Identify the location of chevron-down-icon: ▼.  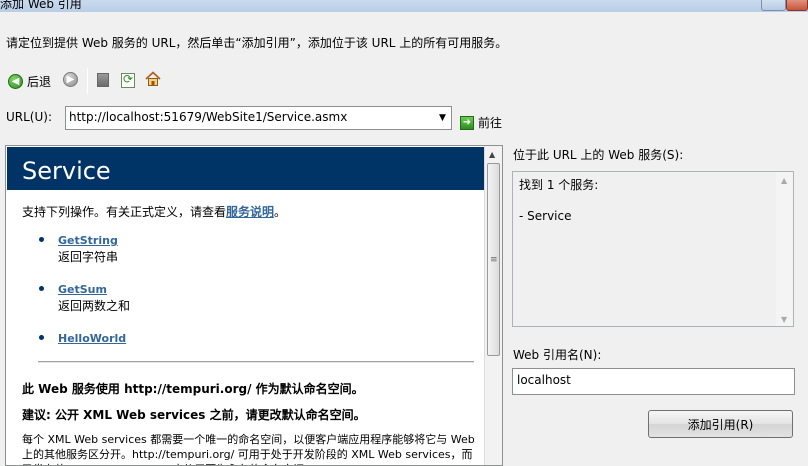
(442, 118).